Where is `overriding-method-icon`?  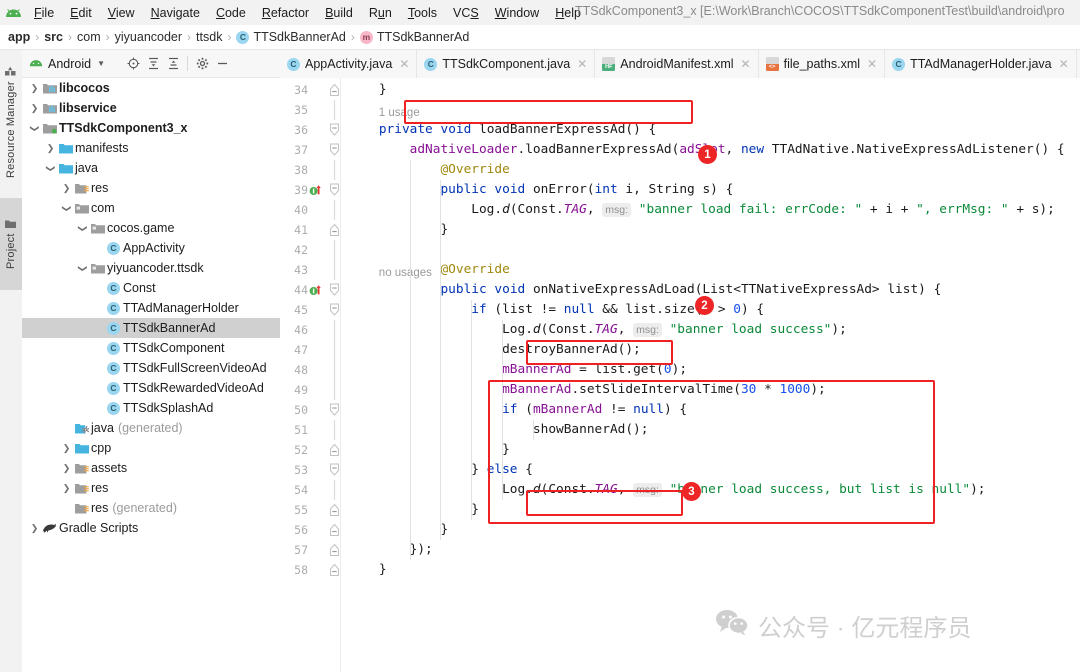 overriding-method-icon is located at coordinates (316, 290).